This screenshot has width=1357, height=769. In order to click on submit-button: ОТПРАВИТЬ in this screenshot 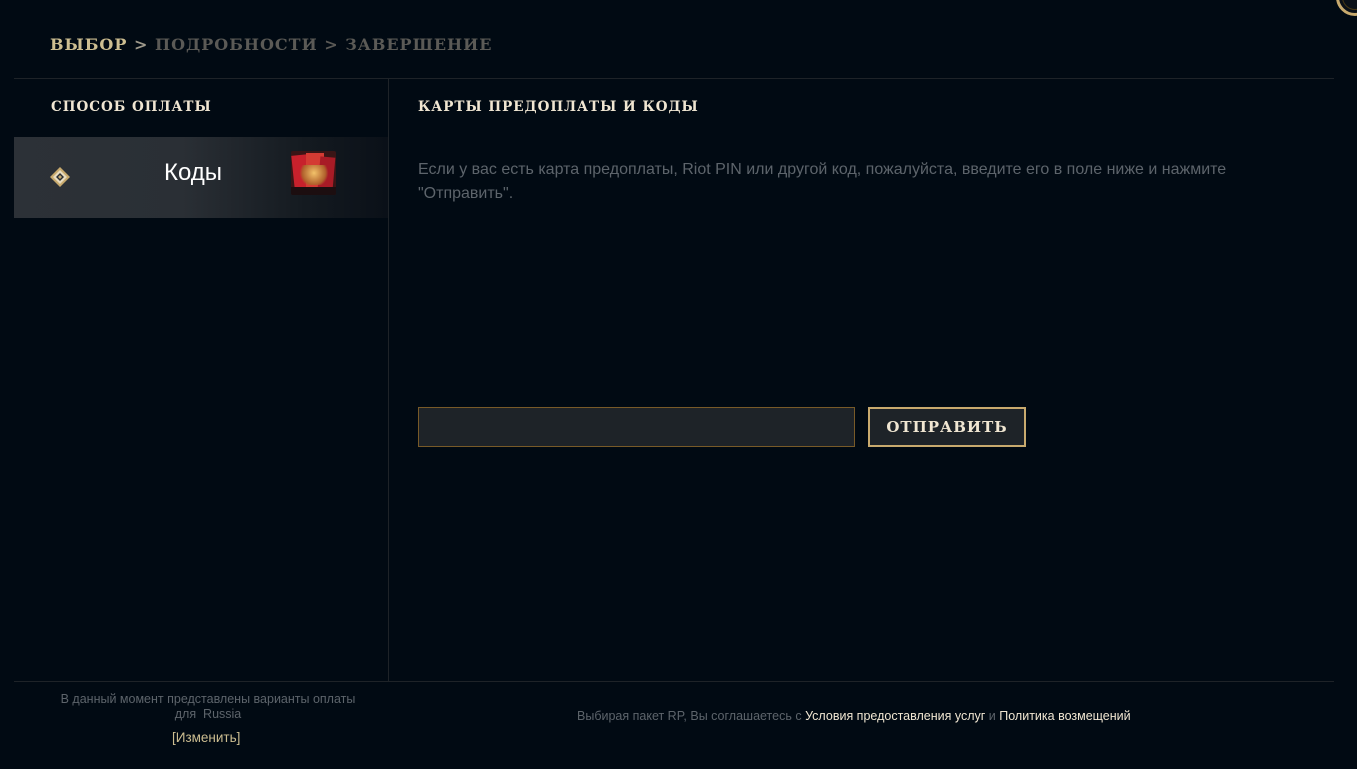, I will do `click(947, 427)`.